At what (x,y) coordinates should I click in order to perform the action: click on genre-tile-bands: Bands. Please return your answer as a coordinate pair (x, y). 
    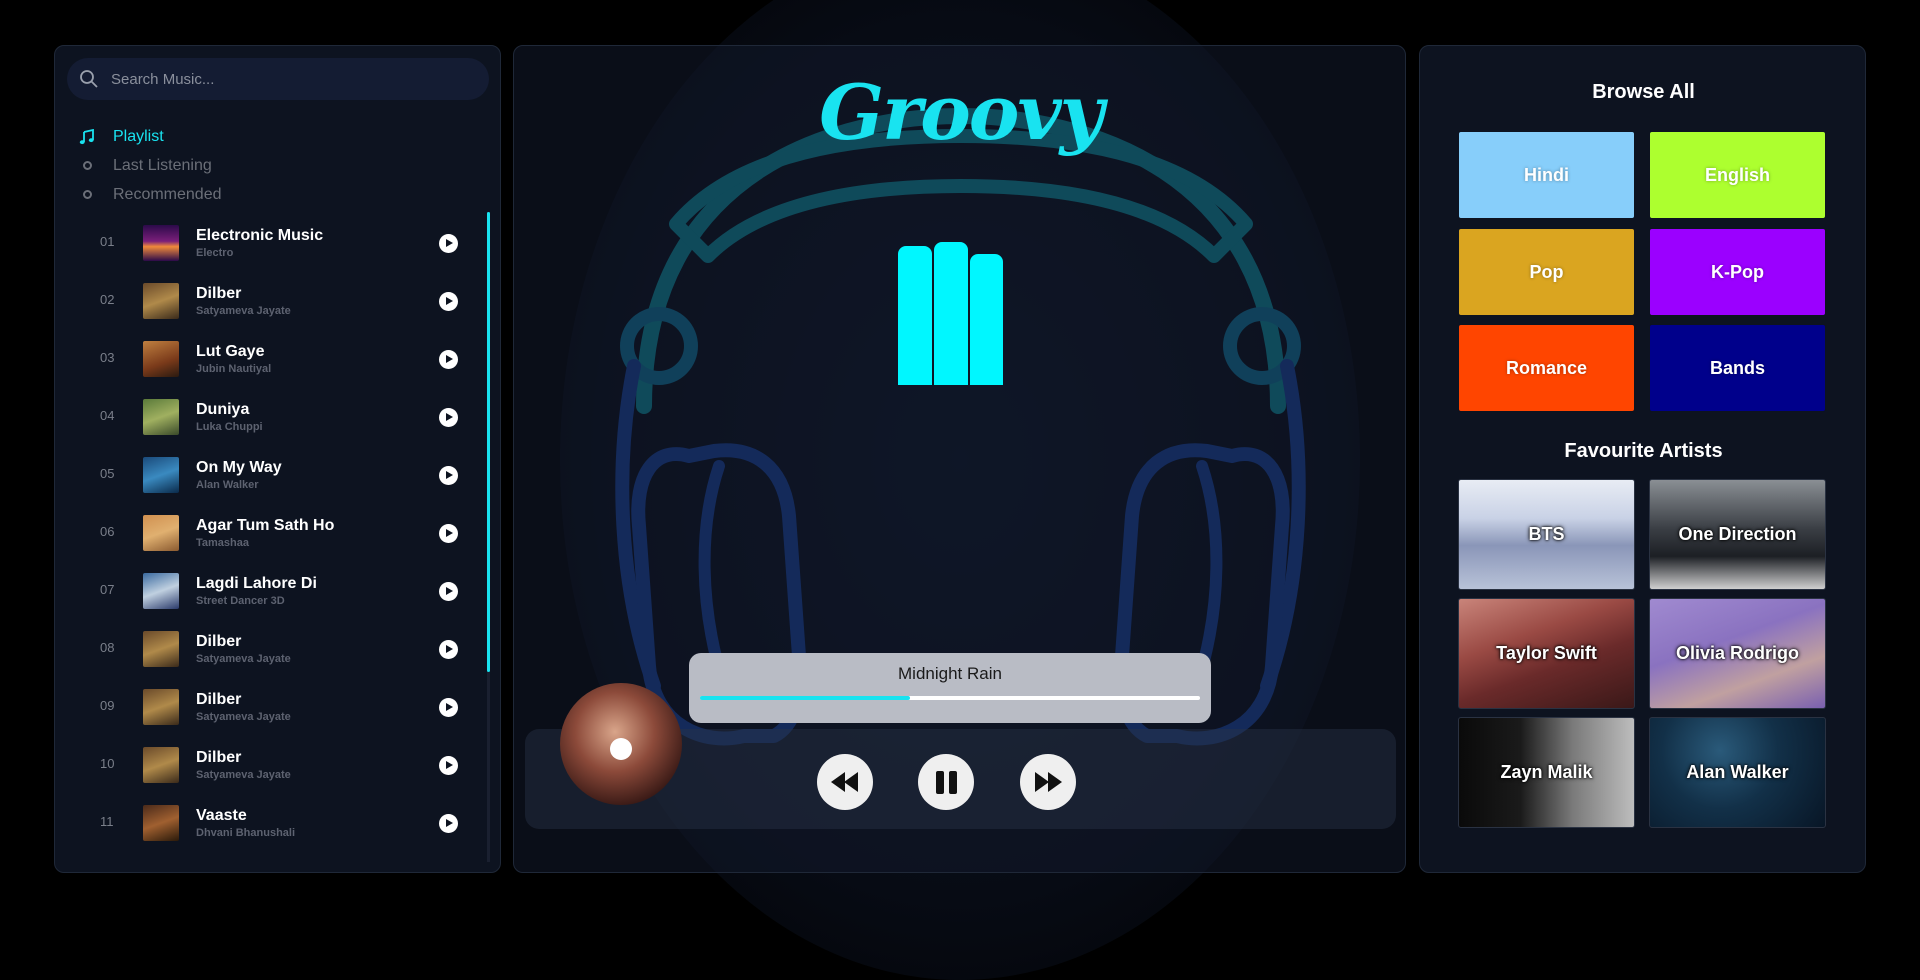
    Looking at the image, I should click on (1737, 368).